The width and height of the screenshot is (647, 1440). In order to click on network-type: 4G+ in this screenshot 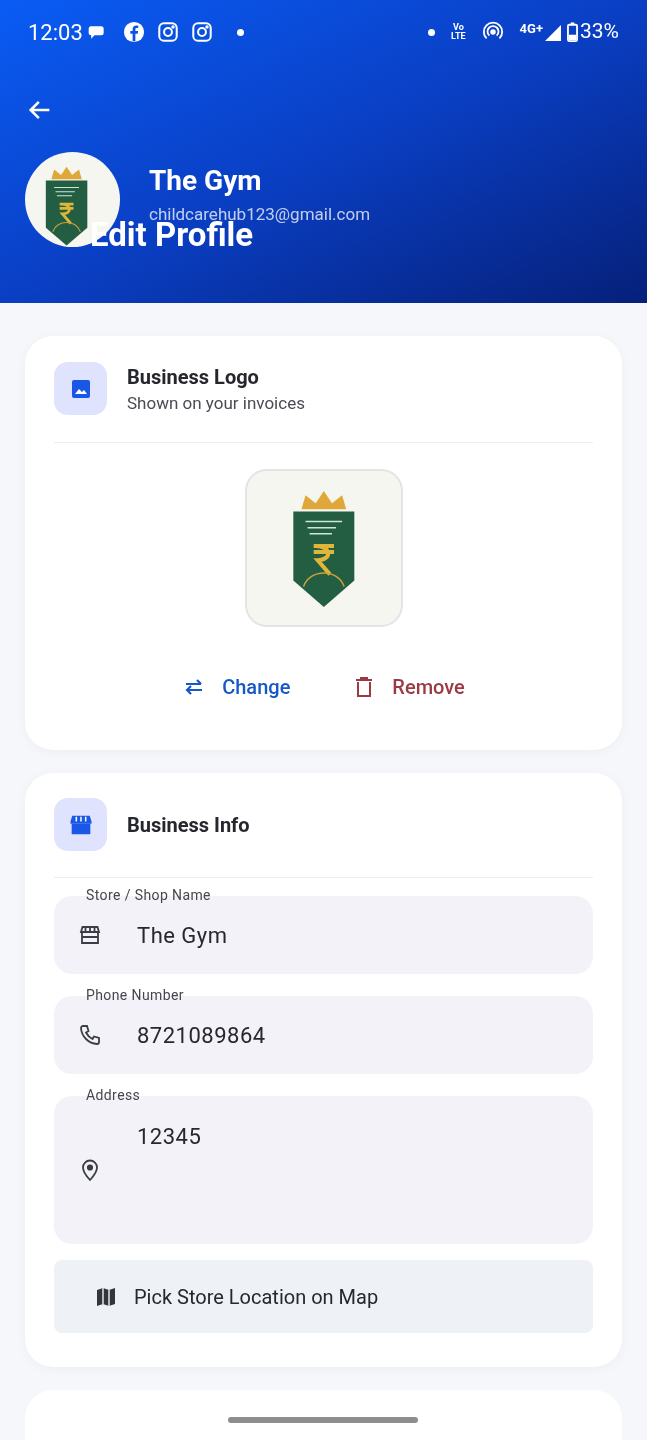, I will do `click(531, 29)`.